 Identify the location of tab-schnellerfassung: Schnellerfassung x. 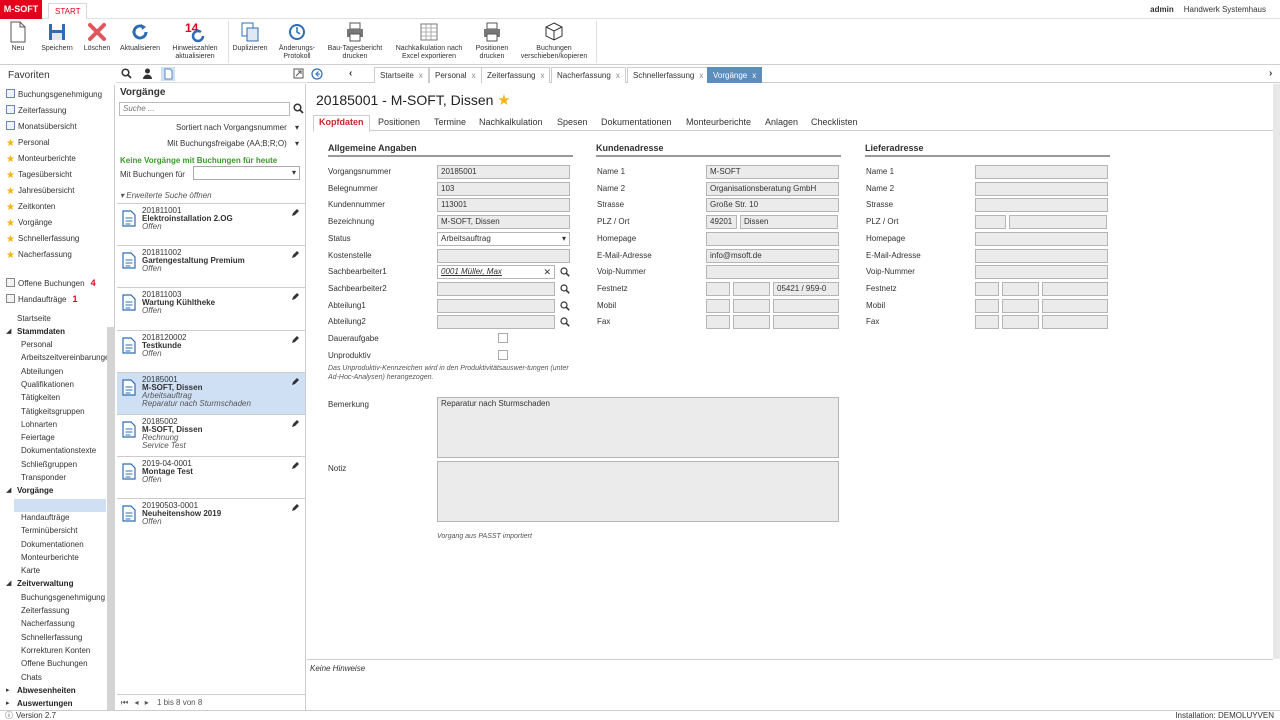
(668, 75).